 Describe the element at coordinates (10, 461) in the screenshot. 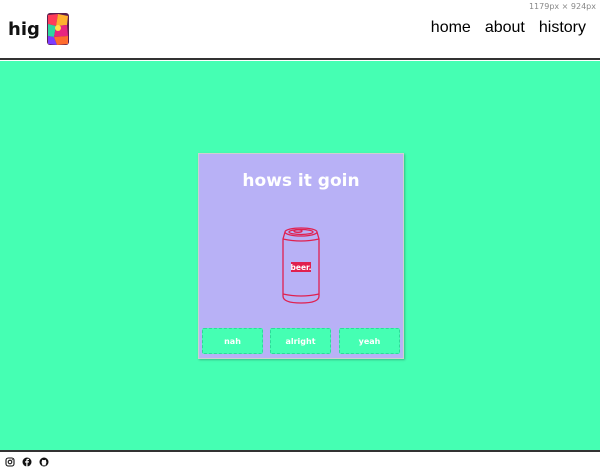

I see `instagram-icon` at that location.